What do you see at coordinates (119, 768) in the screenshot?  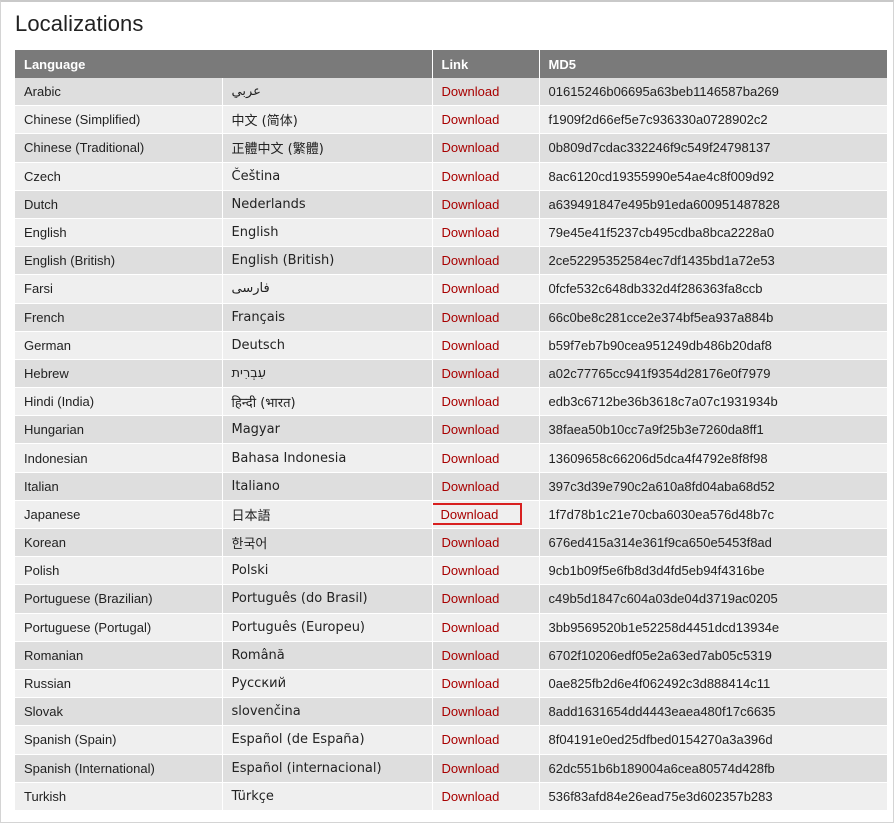 I see `language-name: Spanish (International)` at bounding box center [119, 768].